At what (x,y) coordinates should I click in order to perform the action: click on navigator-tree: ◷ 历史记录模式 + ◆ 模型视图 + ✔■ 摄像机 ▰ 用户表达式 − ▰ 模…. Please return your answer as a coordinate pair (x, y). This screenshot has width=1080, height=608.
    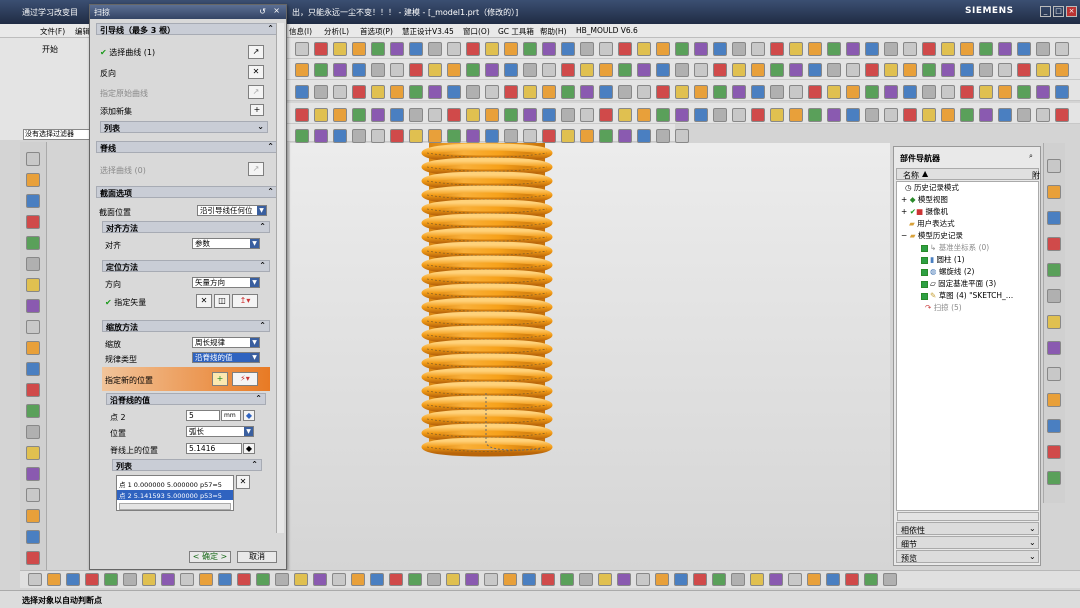
    Looking at the image, I should click on (967, 346).